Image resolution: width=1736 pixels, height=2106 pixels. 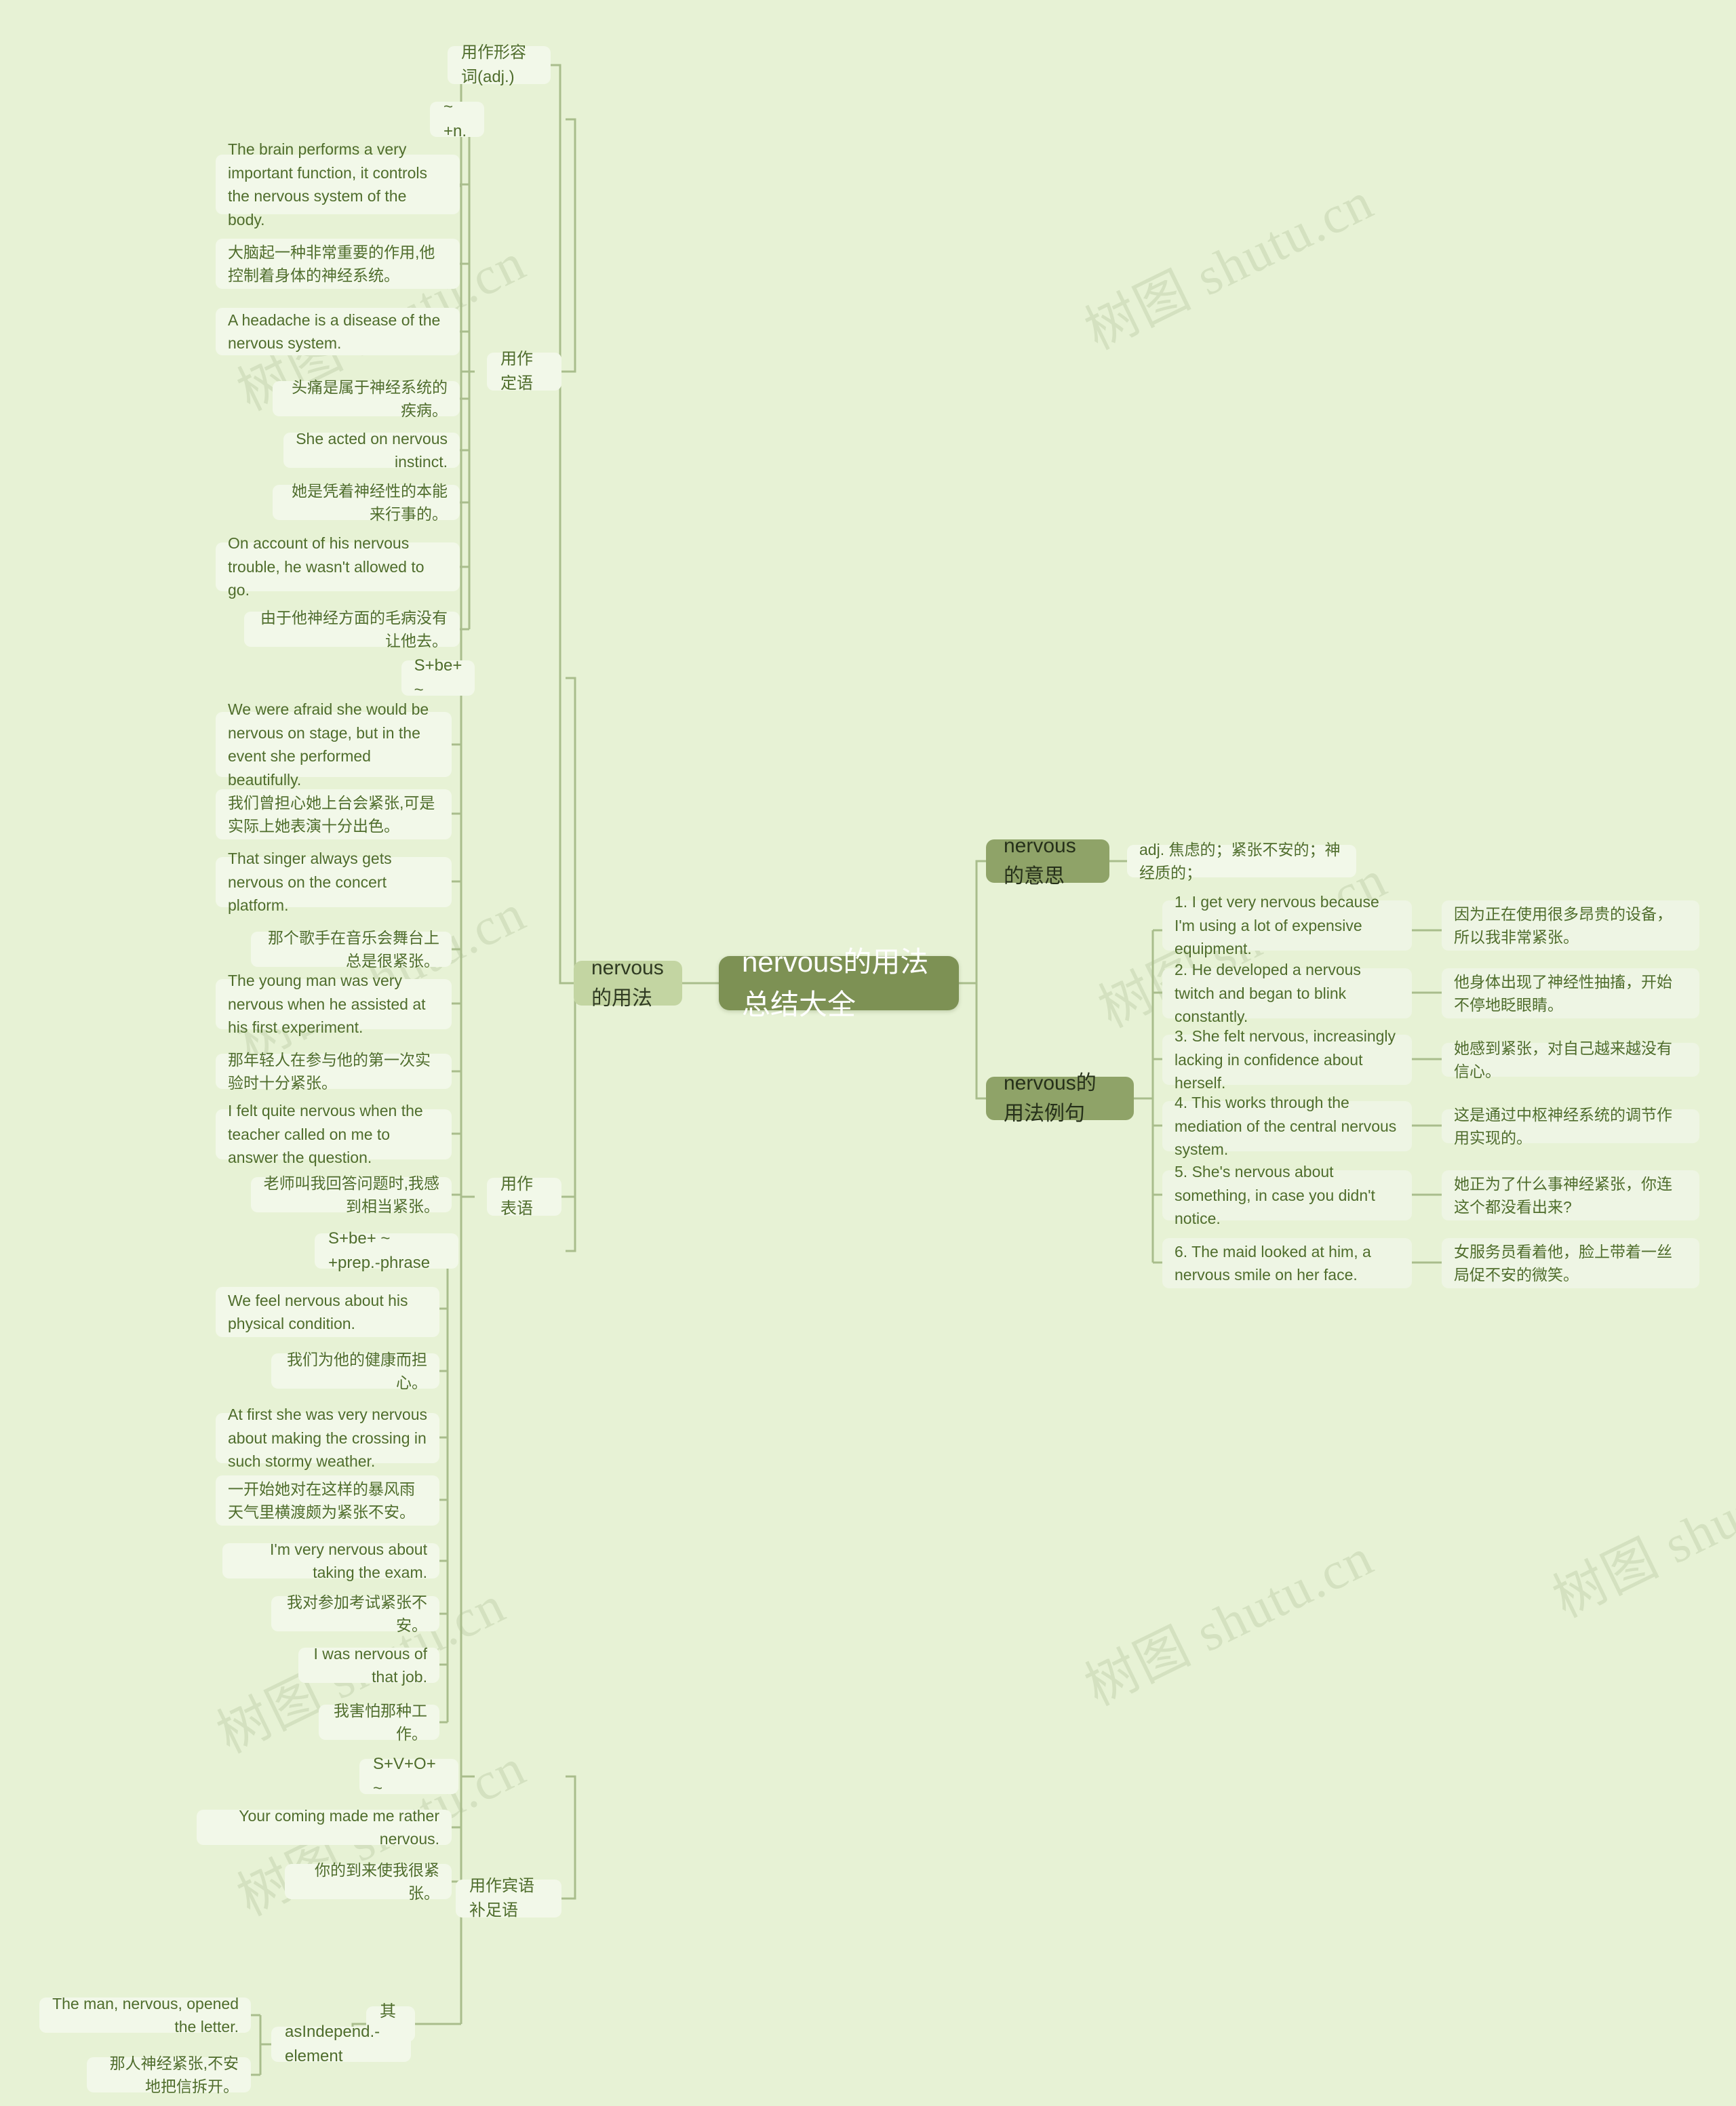 I want to click on example-translation: 我害怕那种工作。, so click(x=379, y=1722).